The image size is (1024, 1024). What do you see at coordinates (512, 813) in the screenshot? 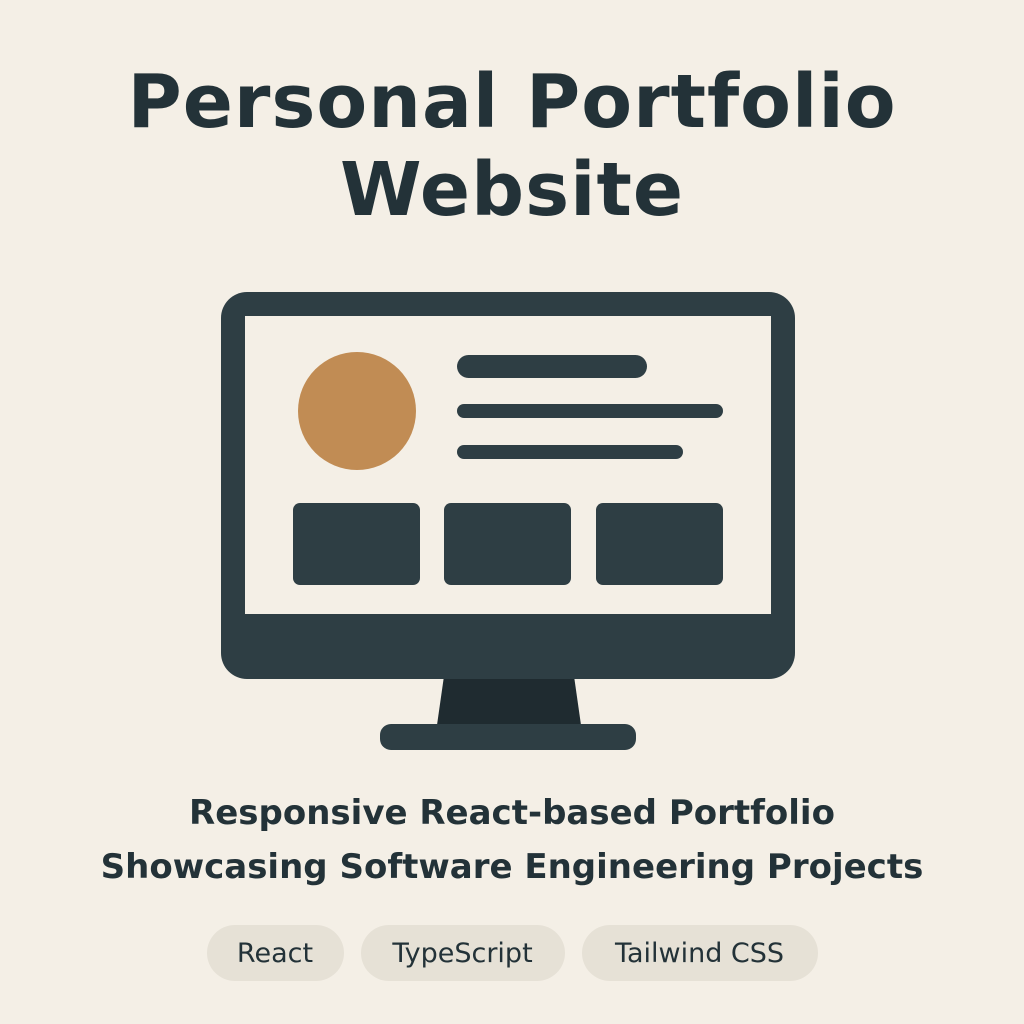
I see `subtitle-line-1: Responsive React-based Portfolio` at bounding box center [512, 813].